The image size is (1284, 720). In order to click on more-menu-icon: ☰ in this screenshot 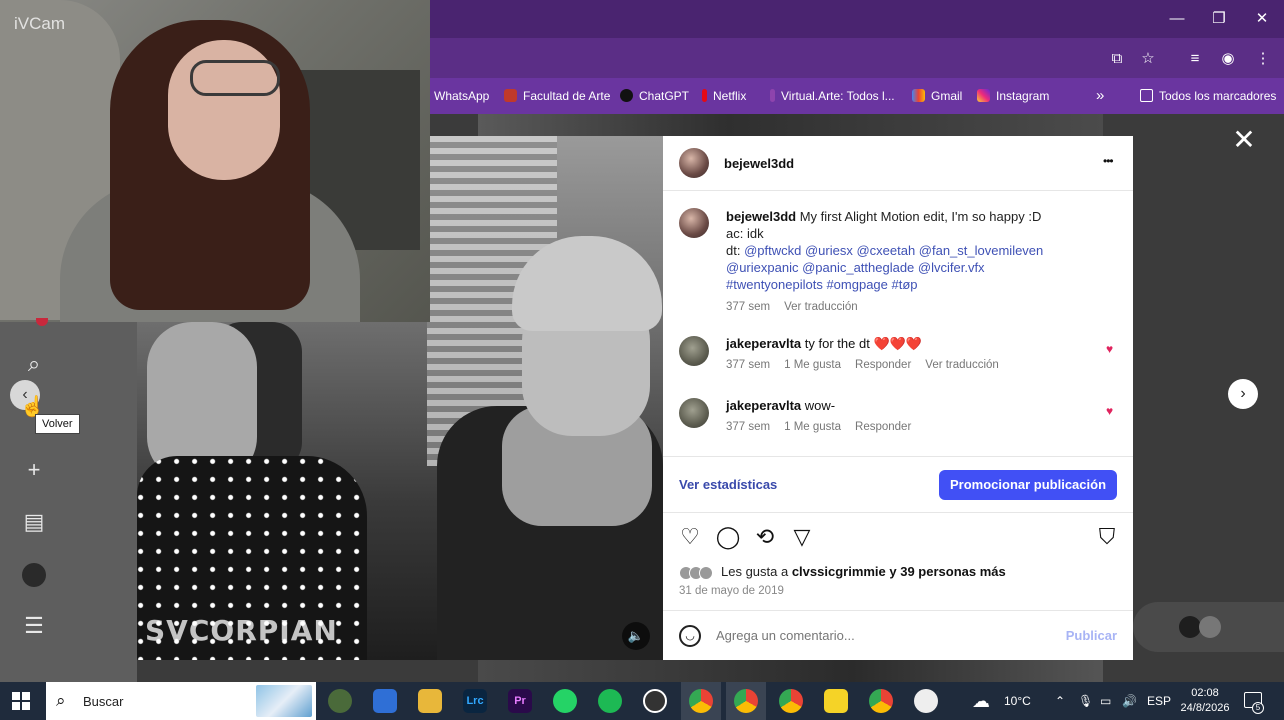, I will do `click(34, 626)`.